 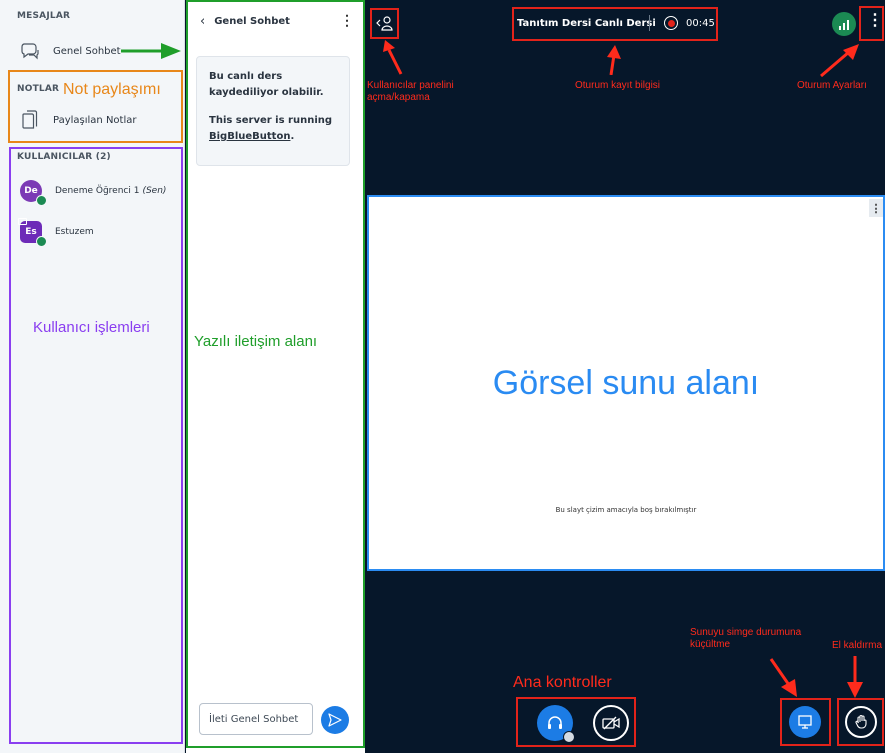 I want to click on toggle-users-button, so click(x=385, y=24).